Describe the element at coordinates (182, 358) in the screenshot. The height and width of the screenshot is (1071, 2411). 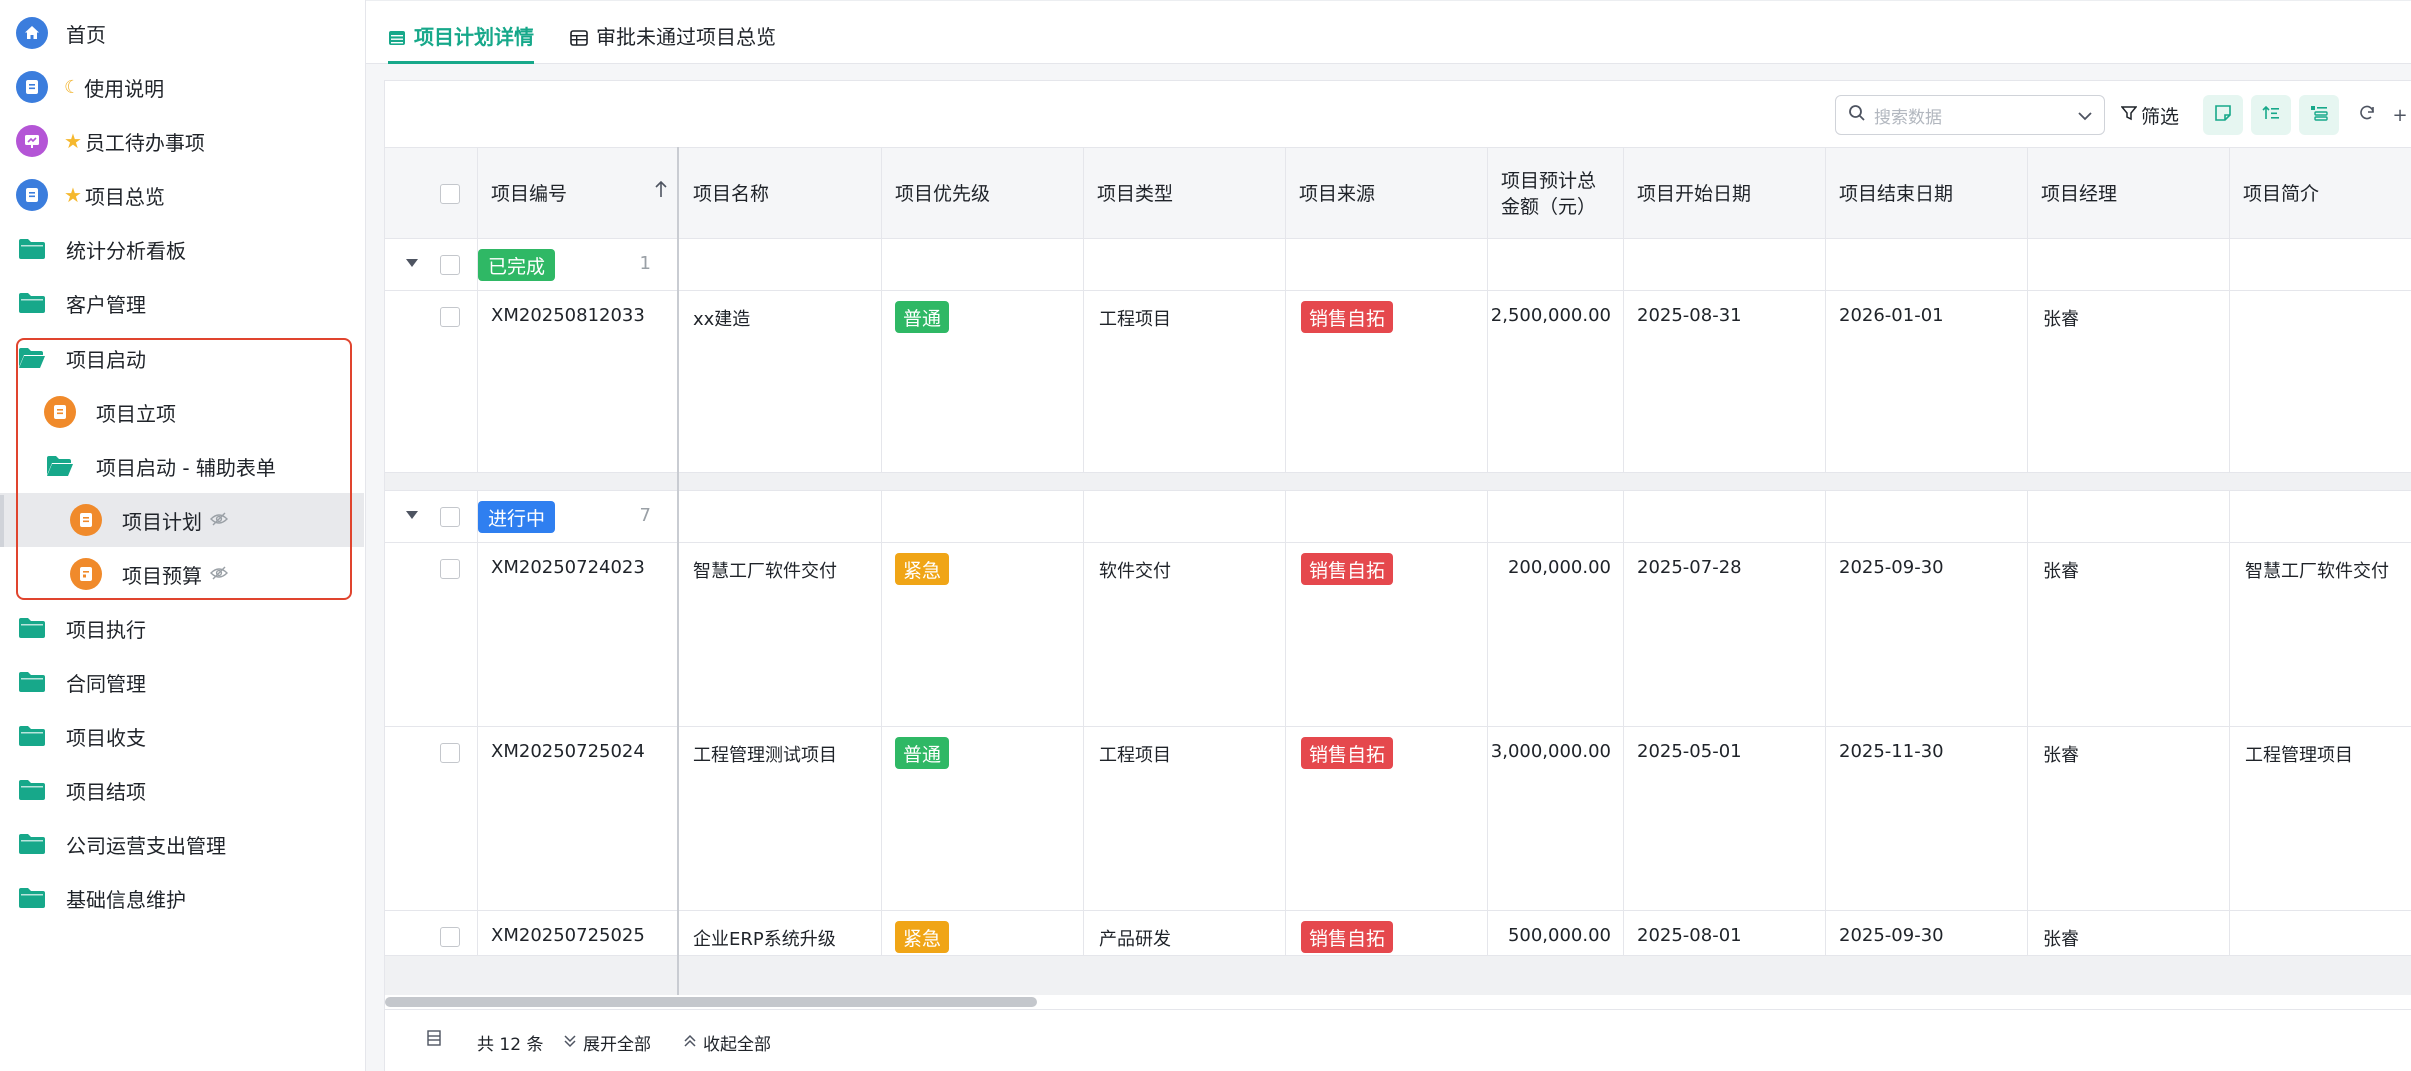
I see `sidebar-item-project-start: 项目启动` at that location.